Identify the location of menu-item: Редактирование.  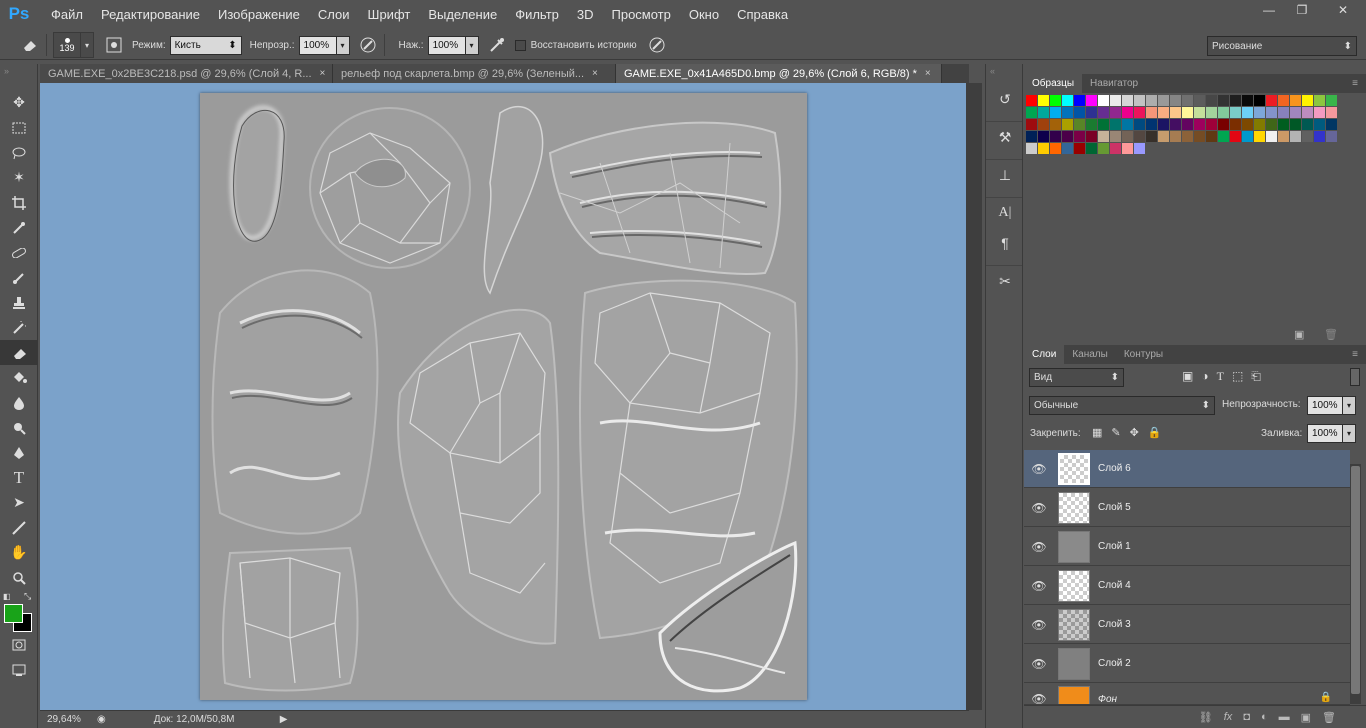
(150, 14).